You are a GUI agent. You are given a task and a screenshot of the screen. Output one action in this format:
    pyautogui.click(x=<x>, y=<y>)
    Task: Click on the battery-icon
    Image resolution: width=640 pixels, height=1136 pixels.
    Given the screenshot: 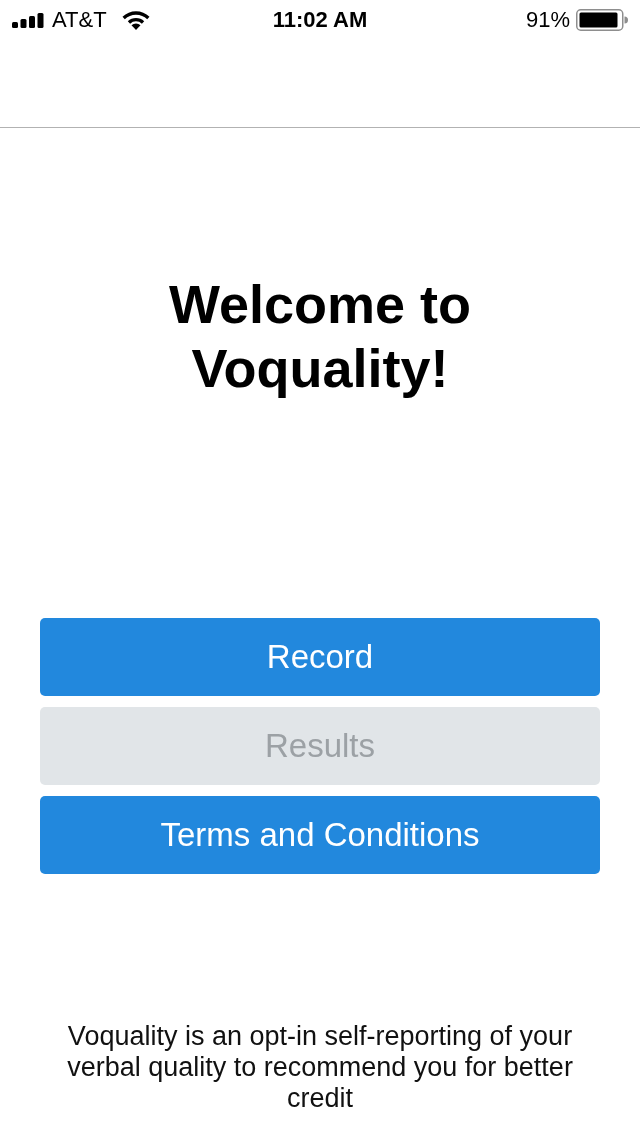 What is the action you would take?
    pyautogui.click(x=602, y=20)
    